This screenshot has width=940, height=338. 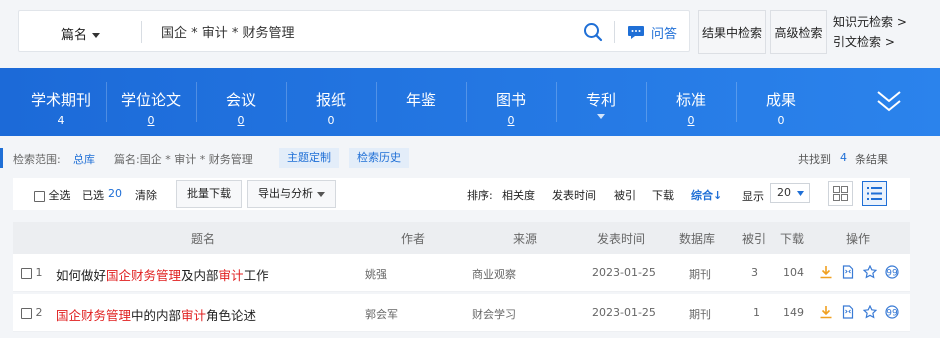 What do you see at coordinates (697, 239) in the screenshot?
I see `header-database: 数据库` at bounding box center [697, 239].